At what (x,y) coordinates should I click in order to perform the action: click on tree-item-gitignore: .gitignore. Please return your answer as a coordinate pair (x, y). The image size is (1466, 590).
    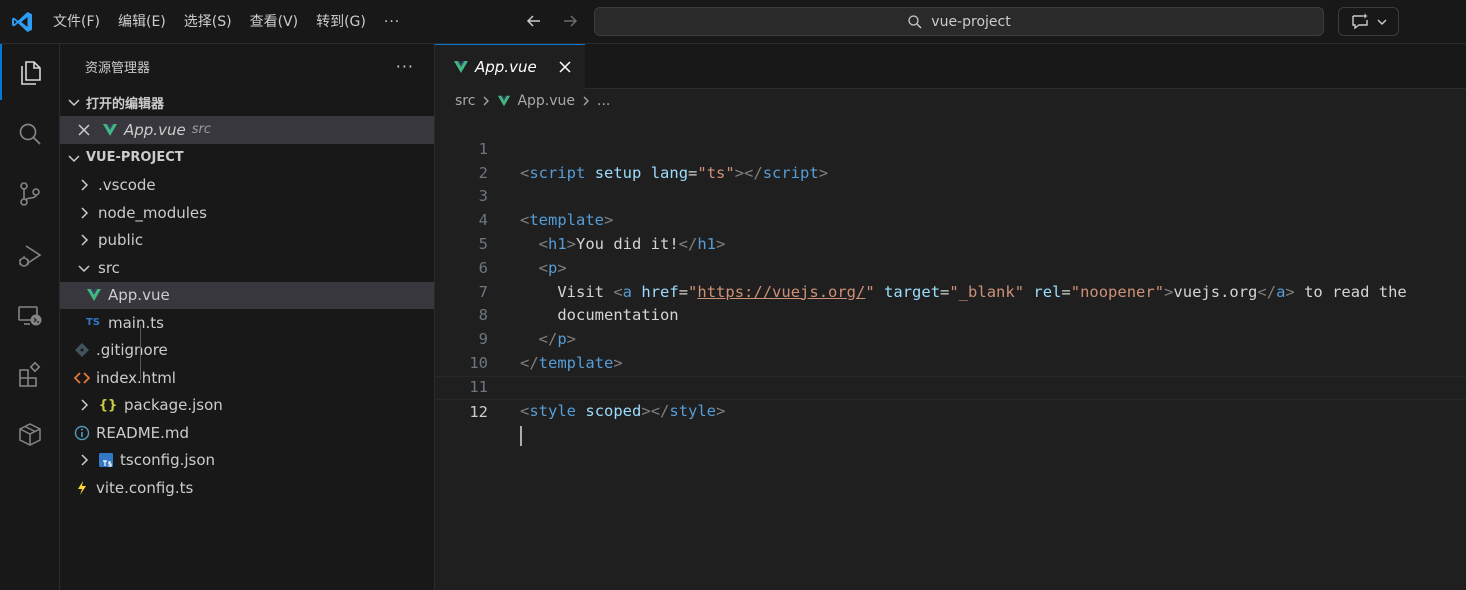
    Looking at the image, I should click on (247, 351).